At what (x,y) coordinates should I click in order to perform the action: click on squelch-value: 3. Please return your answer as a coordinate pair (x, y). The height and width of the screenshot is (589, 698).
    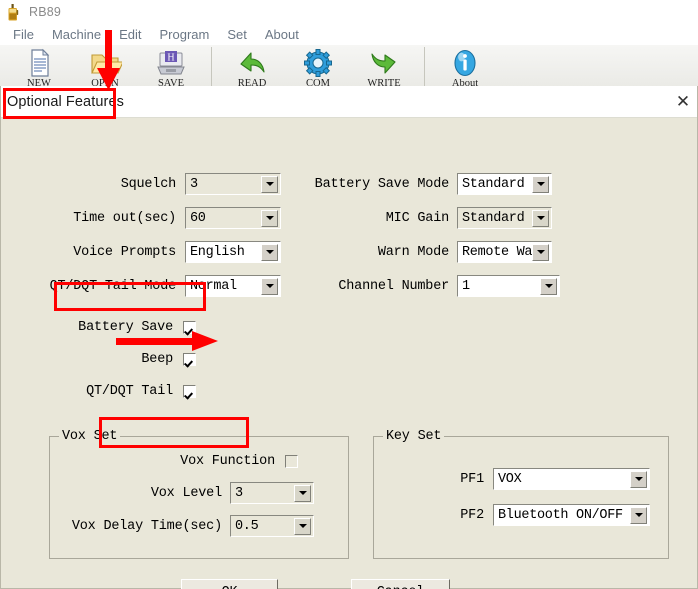
    Looking at the image, I should click on (194, 184).